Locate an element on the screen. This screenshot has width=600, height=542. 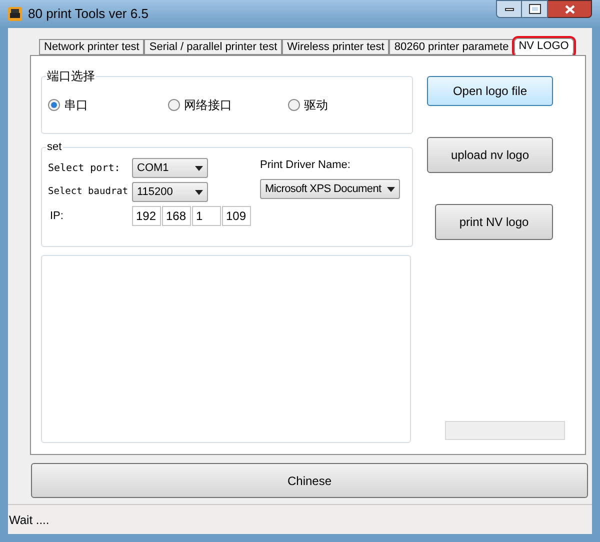
ip-field: 109 is located at coordinates (236, 216).